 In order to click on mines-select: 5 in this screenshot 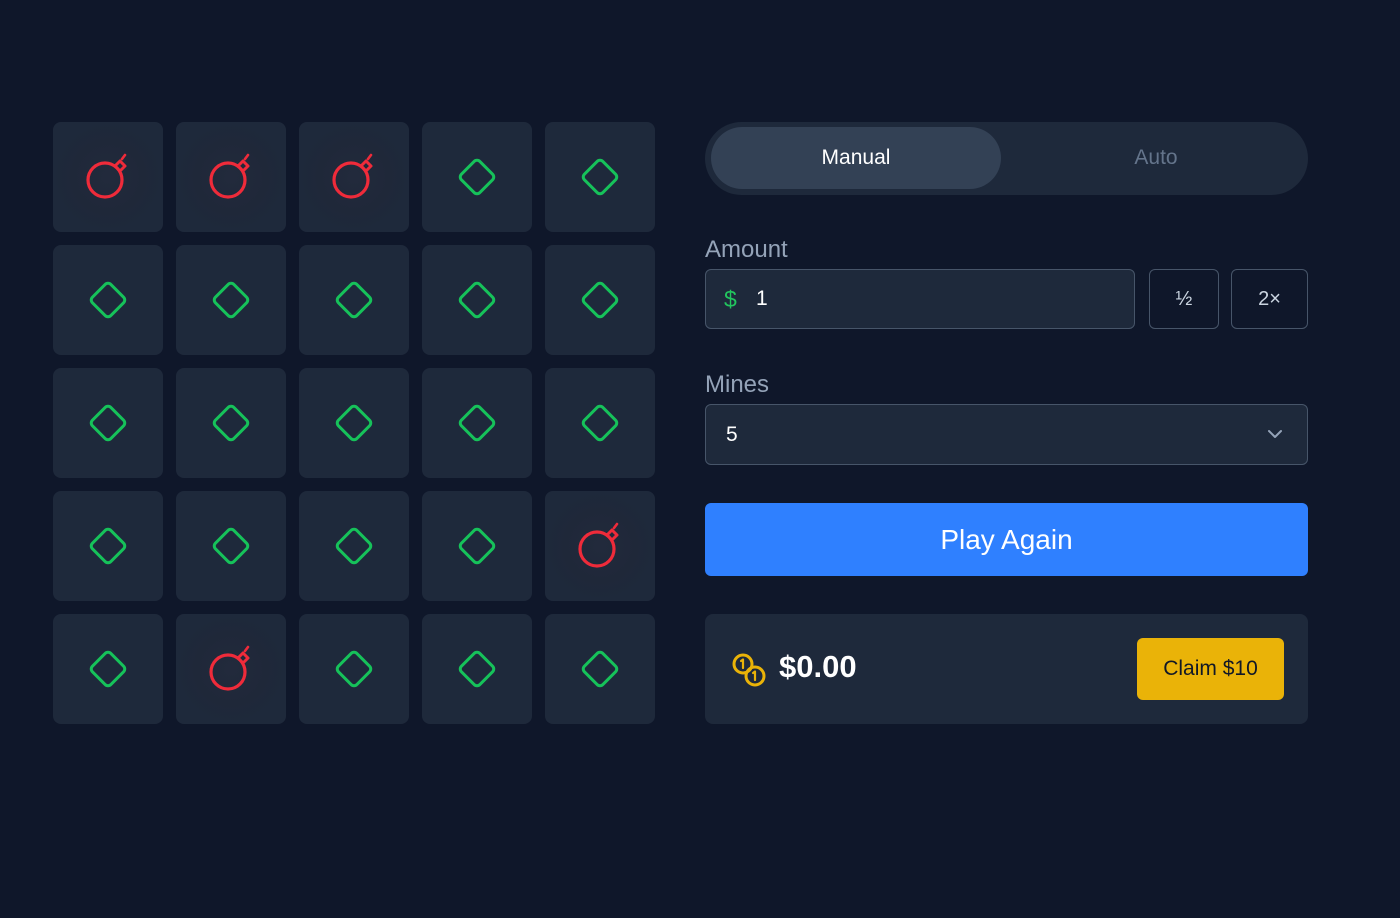, I will do `click(1006, 434)`.